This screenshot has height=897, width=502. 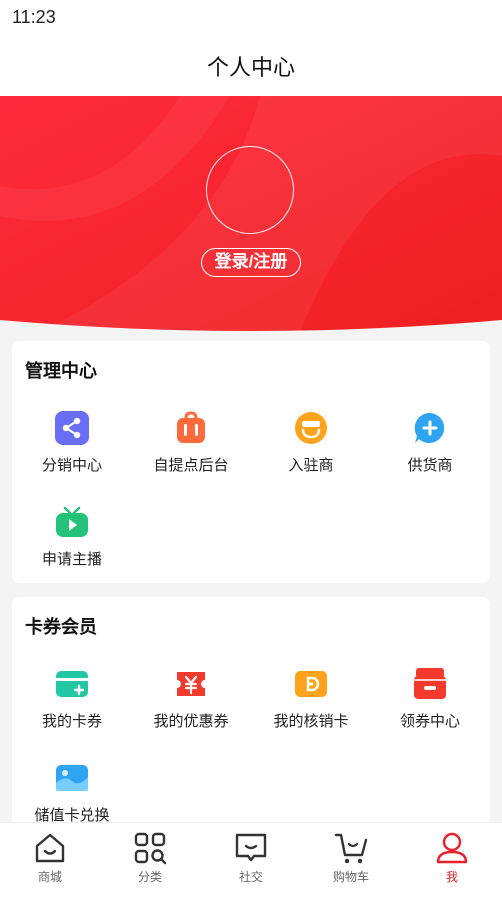 What do you see at coordinates (311, 428) in the screenshot?
I see `merchant-icon` at bounding box center [311, 428].